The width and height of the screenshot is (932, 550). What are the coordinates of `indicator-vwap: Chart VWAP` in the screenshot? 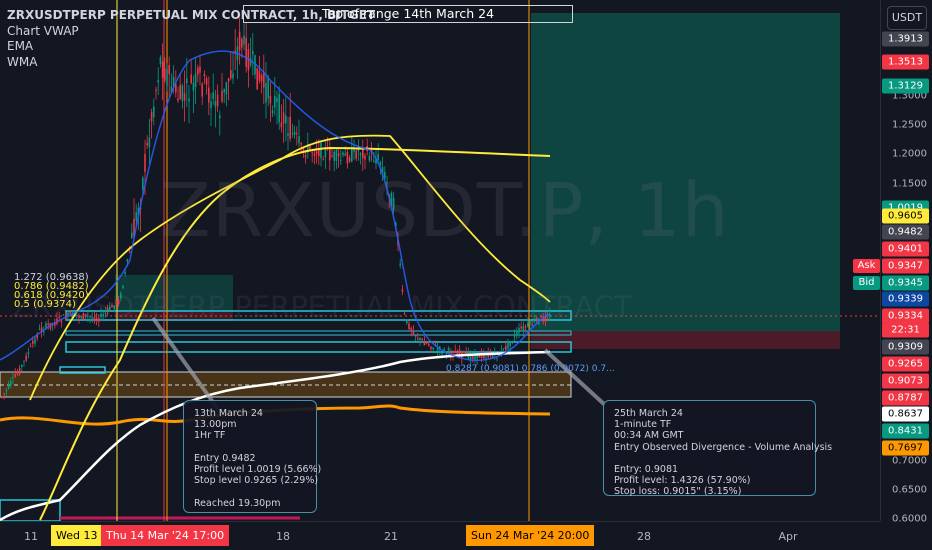 It's located at (191, 32).